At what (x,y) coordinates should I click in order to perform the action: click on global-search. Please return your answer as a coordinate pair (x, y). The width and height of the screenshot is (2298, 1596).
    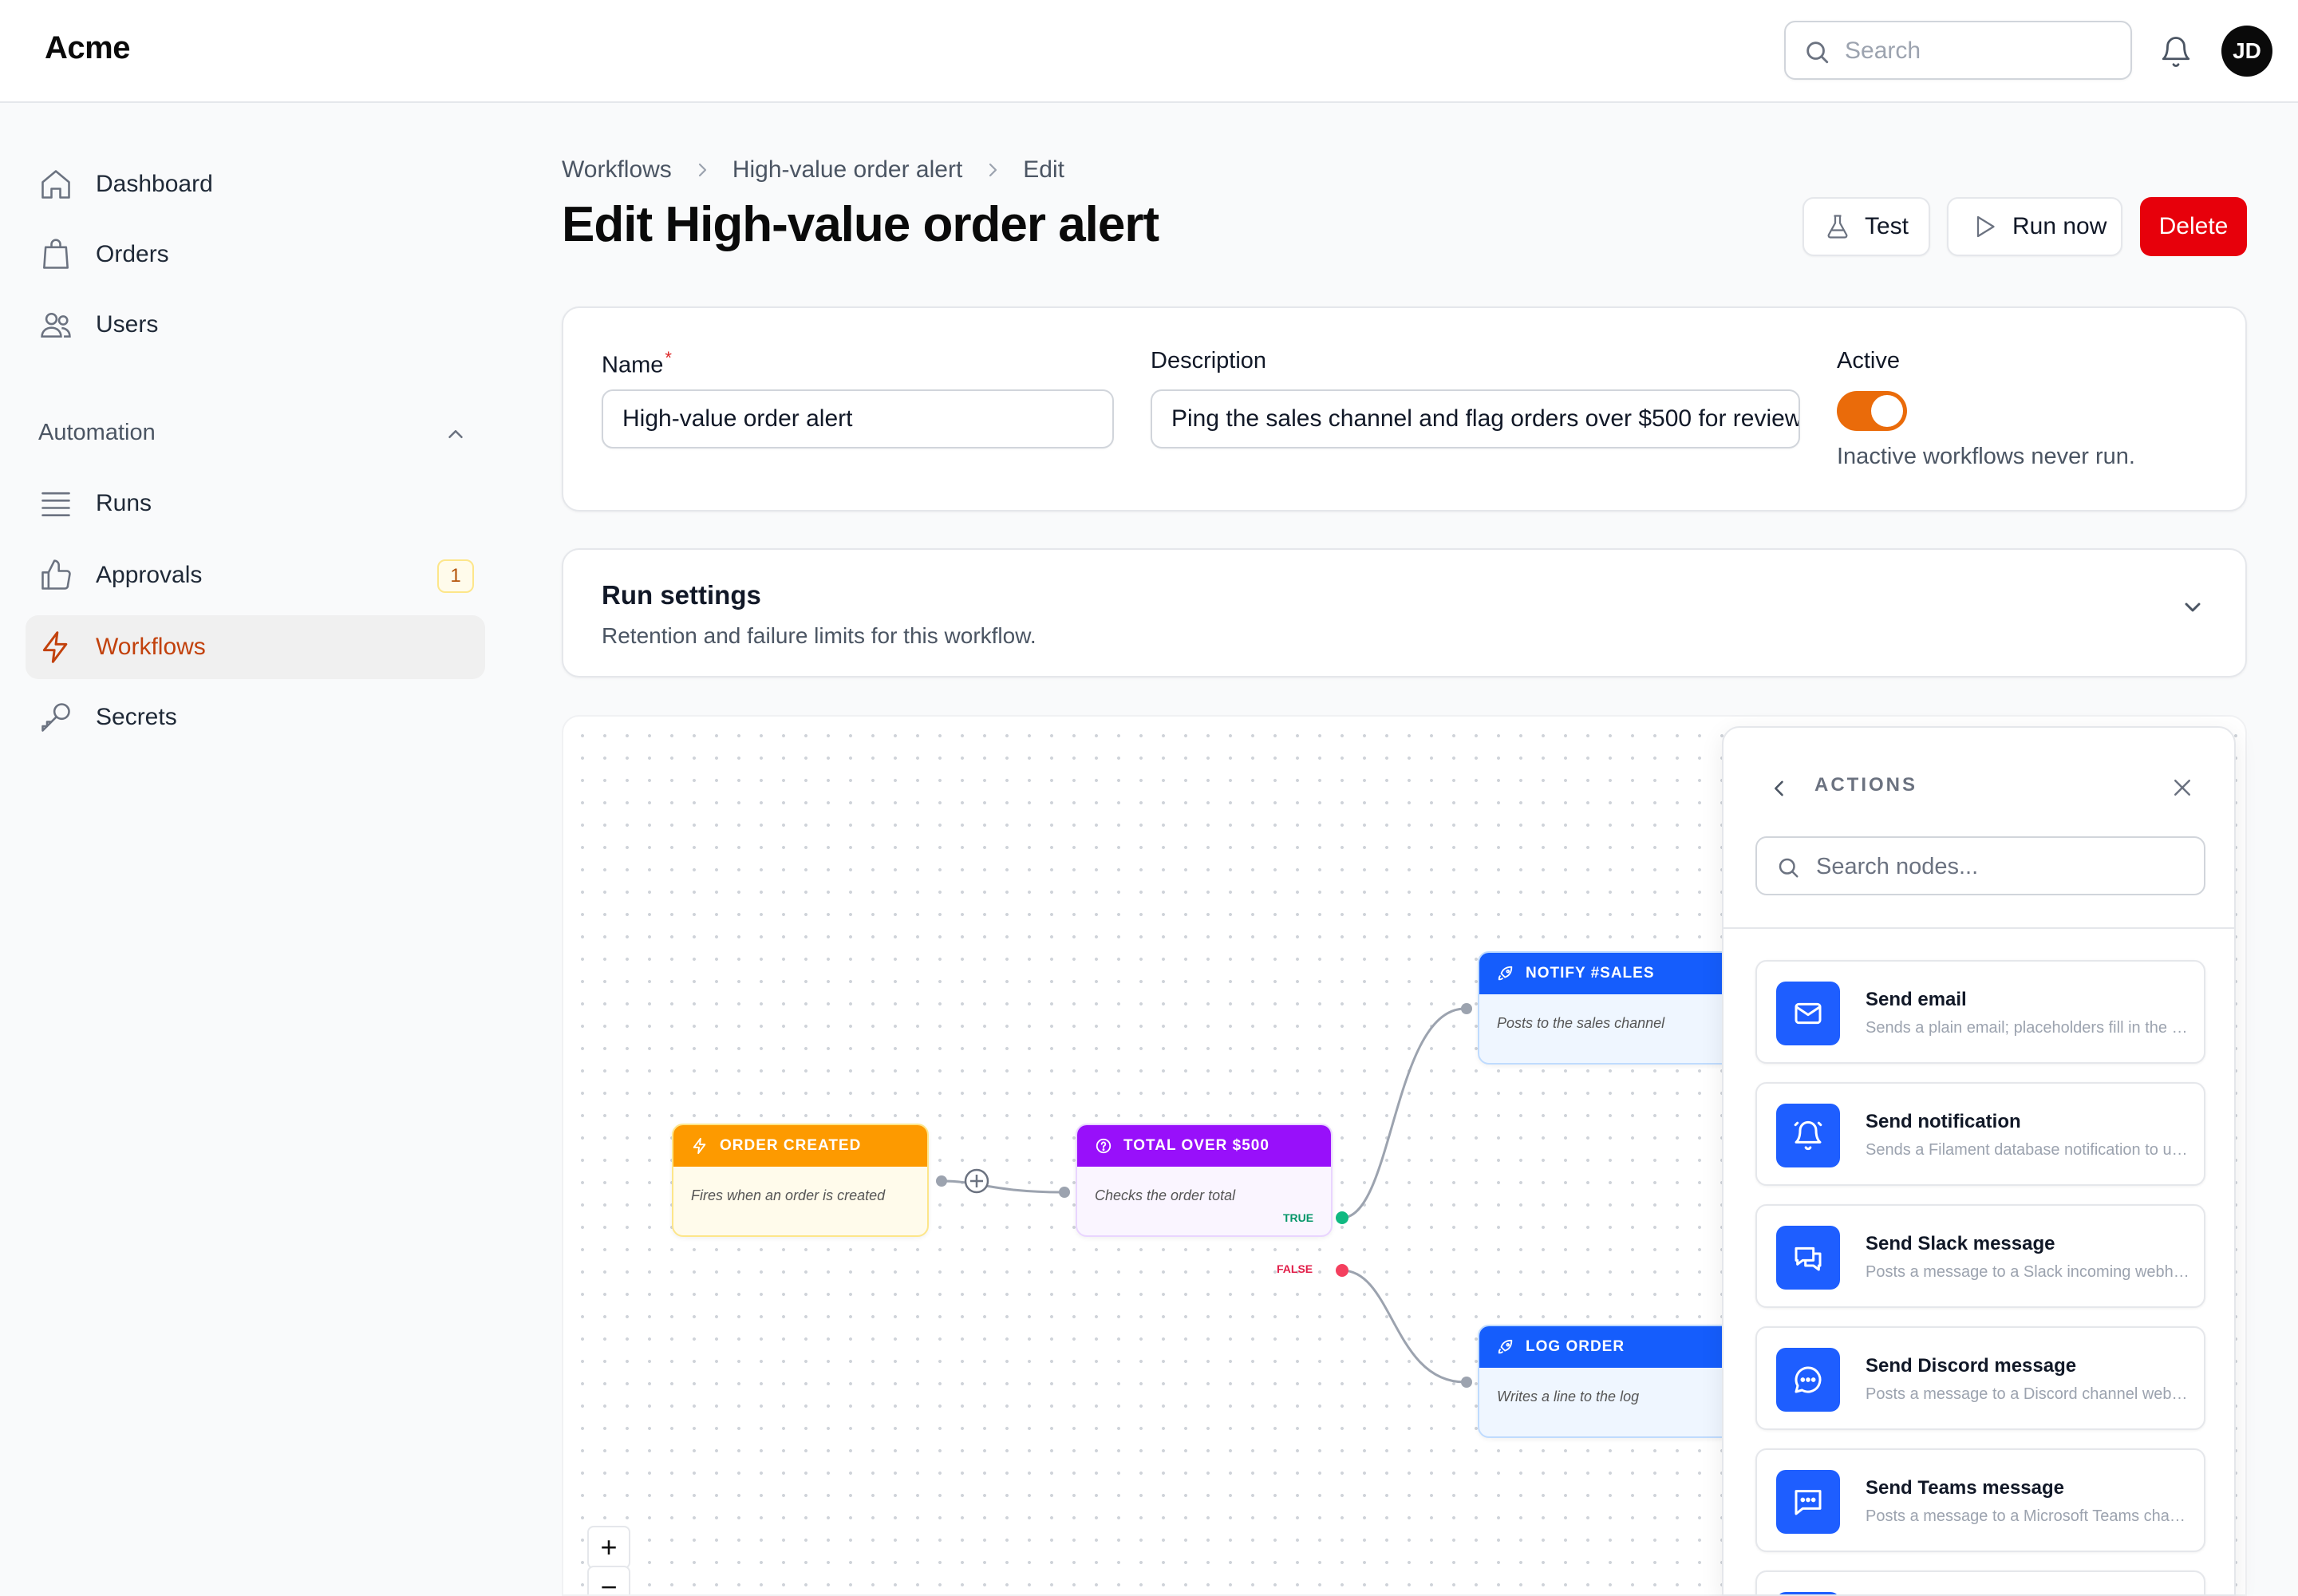
    Looking at the image, I should click on (1958, 50).